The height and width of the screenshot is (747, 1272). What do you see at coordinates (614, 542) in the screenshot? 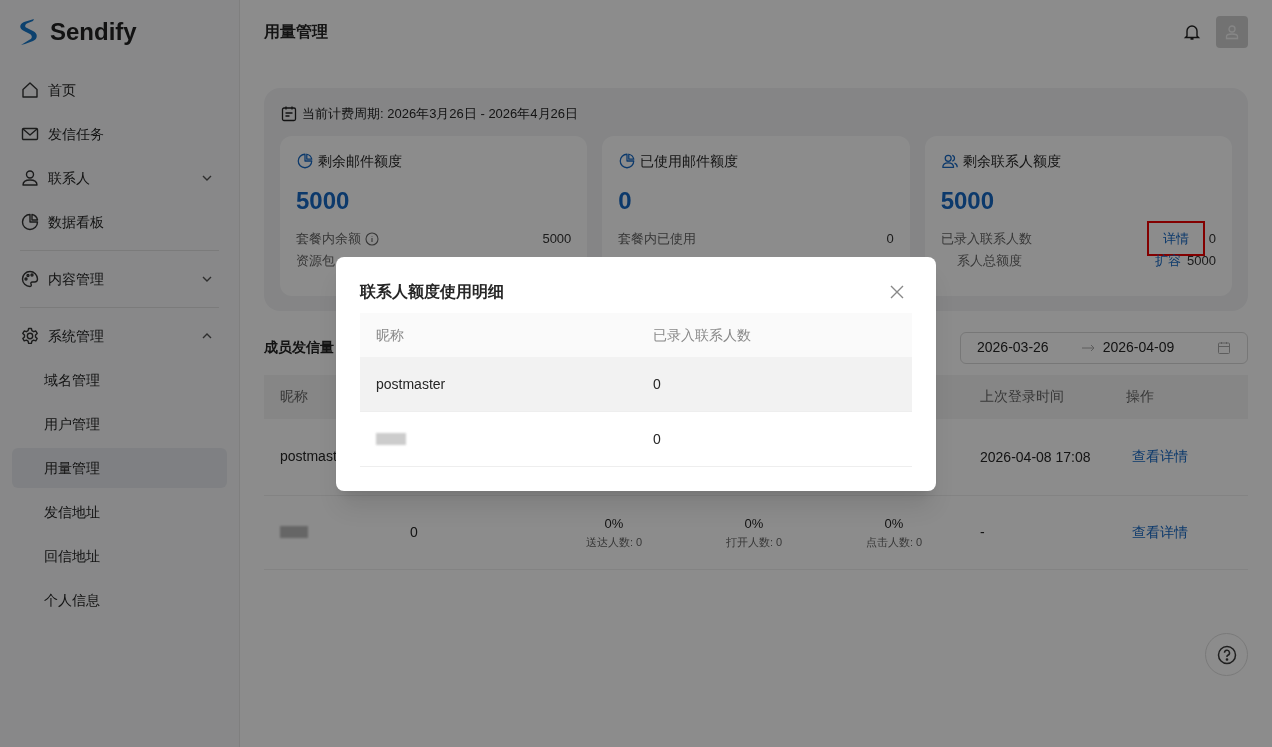
I see `stat-caption: 送达人数: 0` at bounding box center [614, 542].